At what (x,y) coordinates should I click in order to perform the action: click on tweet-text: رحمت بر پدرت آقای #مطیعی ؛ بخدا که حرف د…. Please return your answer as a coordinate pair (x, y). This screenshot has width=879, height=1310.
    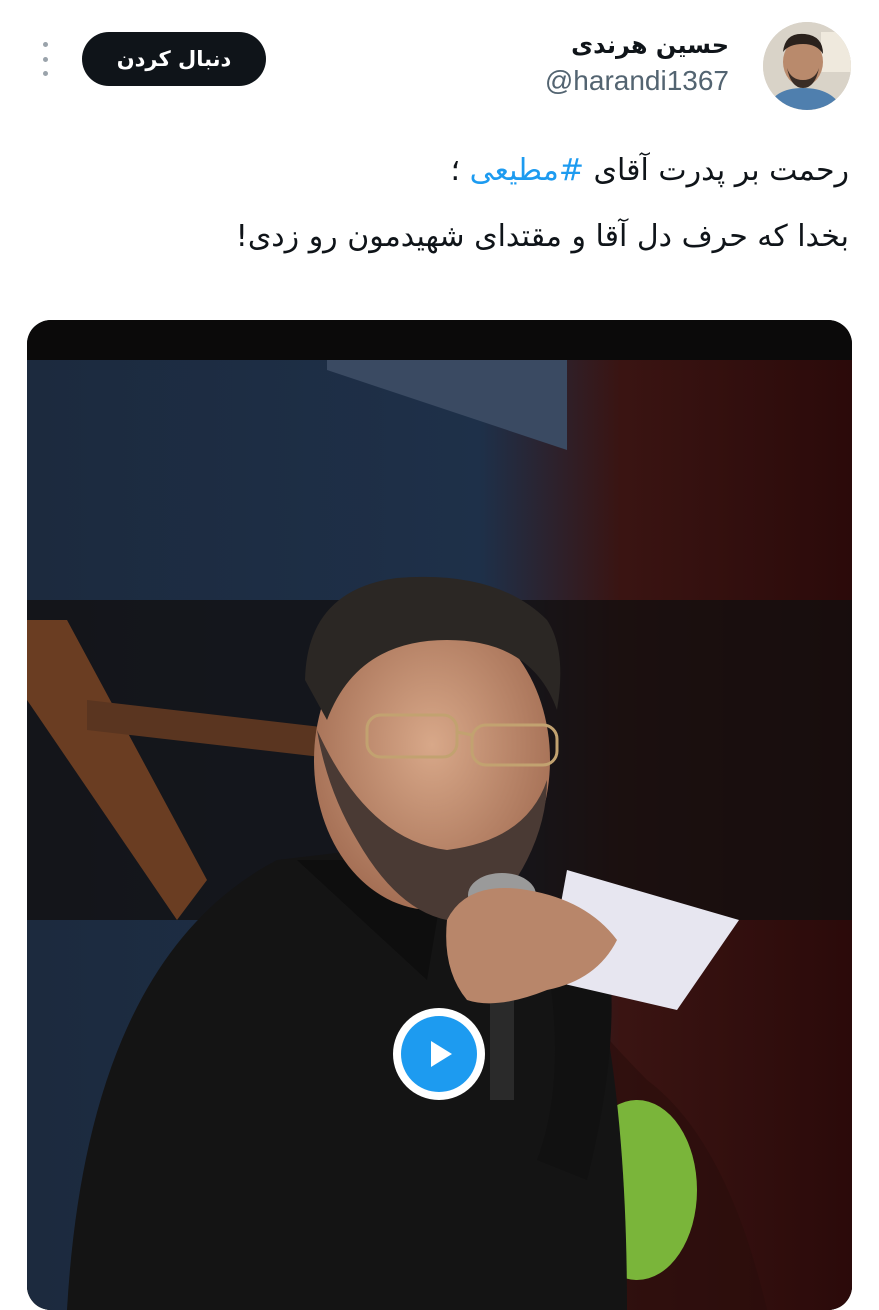
    Looking at the image, I should click on (439, 204).